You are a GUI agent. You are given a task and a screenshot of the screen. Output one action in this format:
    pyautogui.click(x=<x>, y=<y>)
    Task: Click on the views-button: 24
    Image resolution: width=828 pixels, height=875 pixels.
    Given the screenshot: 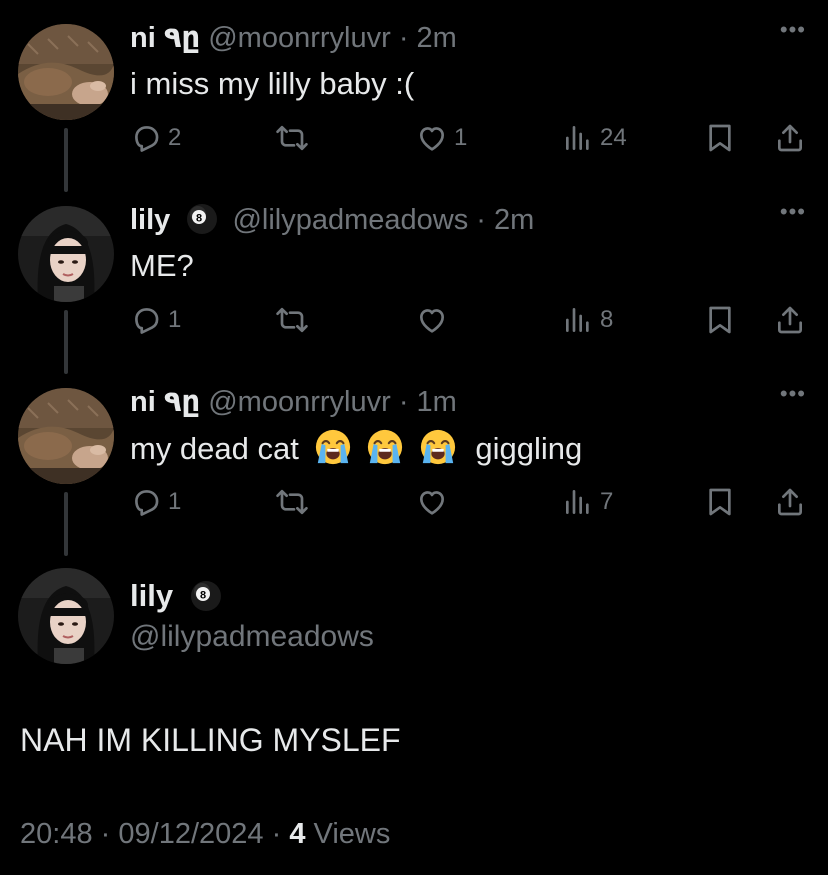 What is the action you would take?
    pyautogui.click(x=594, y=138)
    